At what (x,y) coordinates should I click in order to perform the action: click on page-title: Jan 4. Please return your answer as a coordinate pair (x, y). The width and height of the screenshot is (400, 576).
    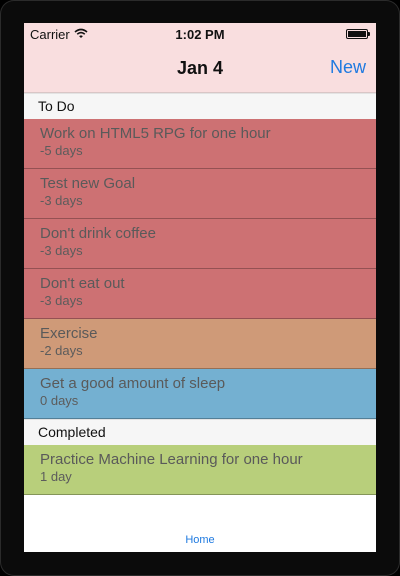
    Looking at the image, I should click on (200, 68).